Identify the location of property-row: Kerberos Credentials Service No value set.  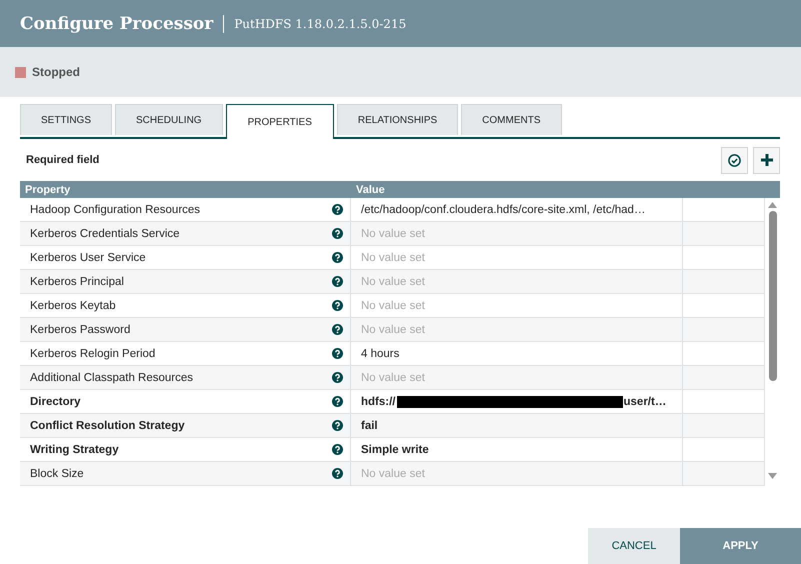
(392, 234).